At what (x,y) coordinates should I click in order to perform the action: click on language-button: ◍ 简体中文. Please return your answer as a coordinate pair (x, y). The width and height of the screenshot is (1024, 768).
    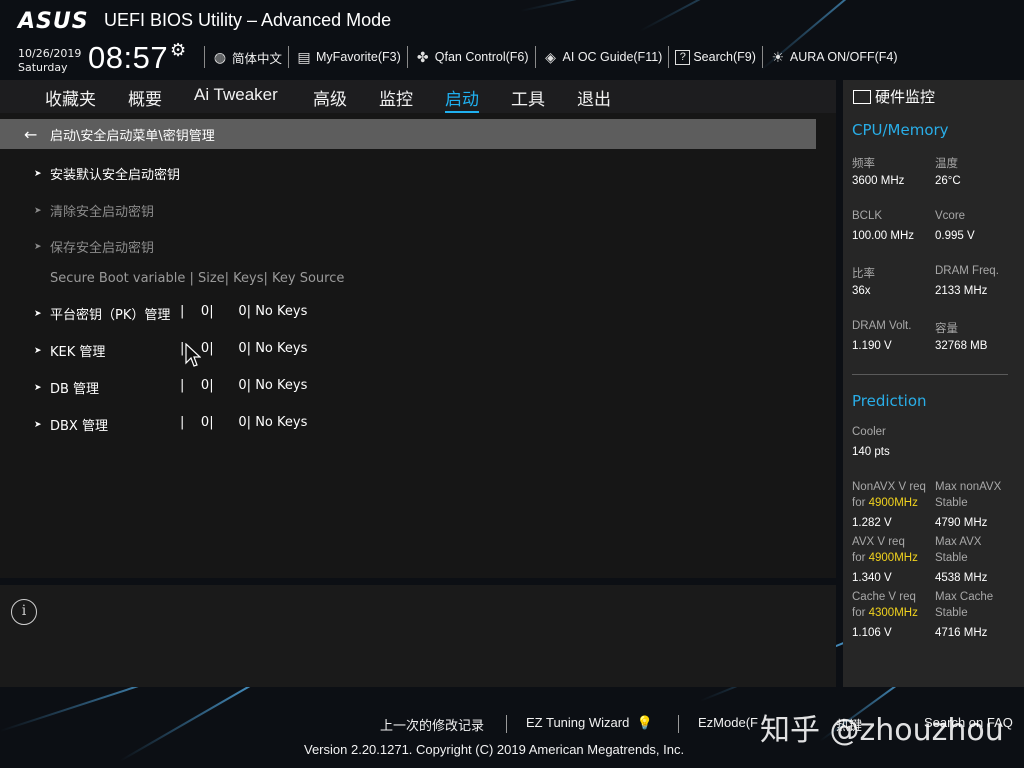
    Looking at the image, I should click on (246, 57).